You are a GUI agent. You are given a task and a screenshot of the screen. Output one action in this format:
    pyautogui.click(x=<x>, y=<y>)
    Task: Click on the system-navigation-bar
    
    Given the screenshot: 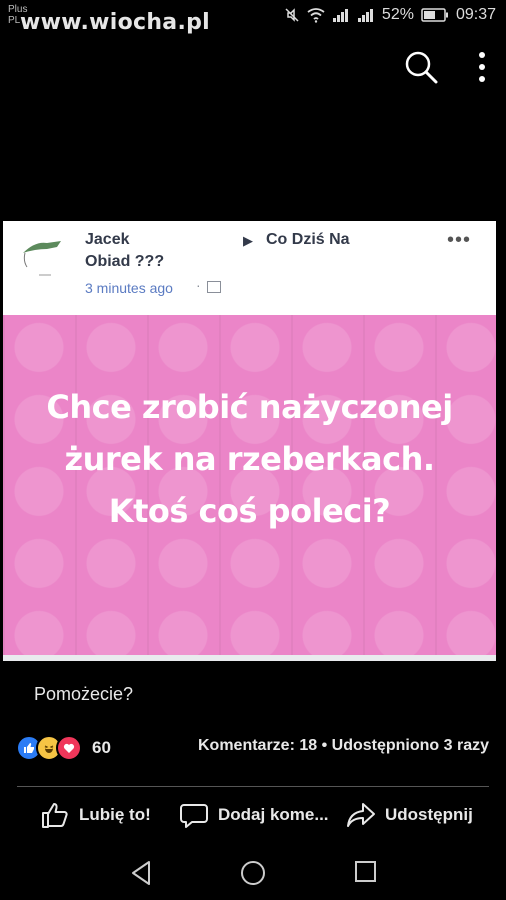 What is the action you would take?
    pyautogui.click(x=253, y=874)
    